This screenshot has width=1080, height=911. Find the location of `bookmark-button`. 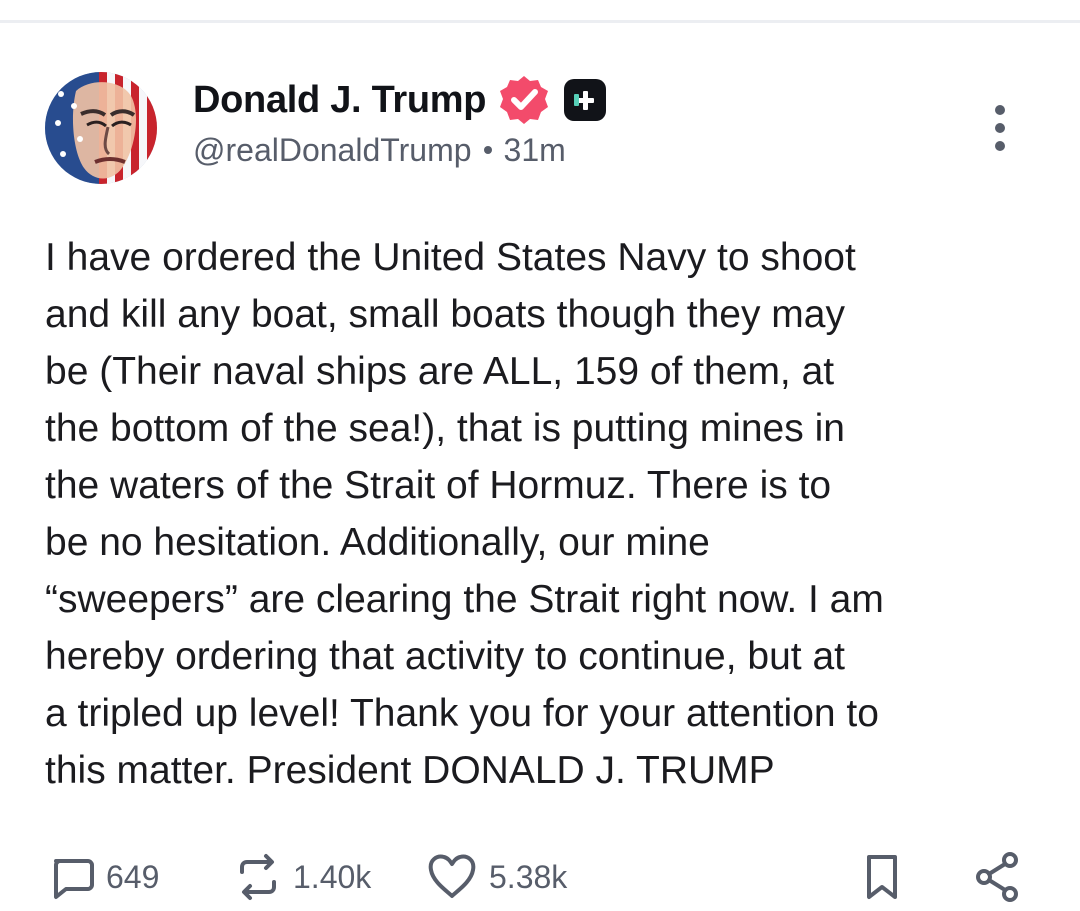

bookmark-button is located at coordinates (882, 877).